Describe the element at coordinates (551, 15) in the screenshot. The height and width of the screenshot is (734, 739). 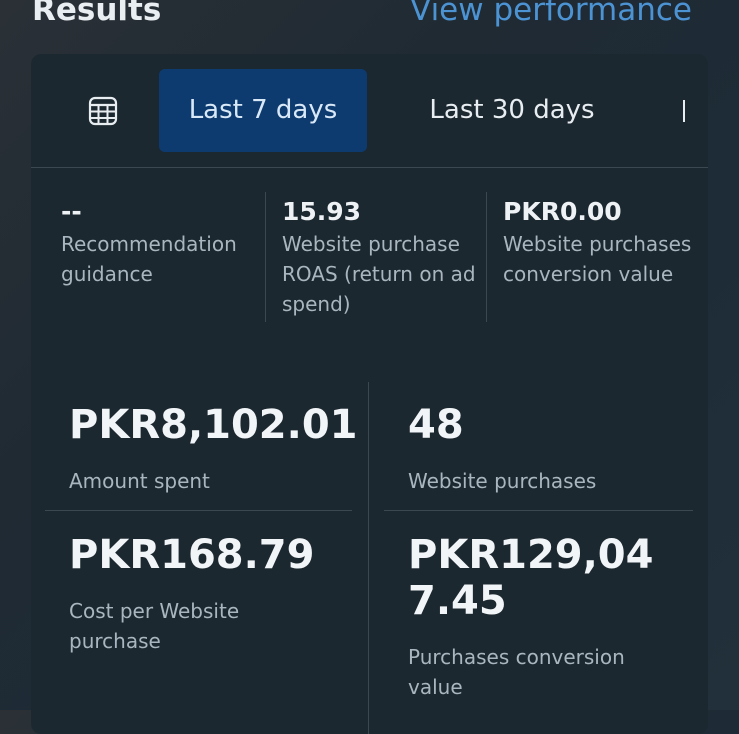
I see `view-performance-link: View performance` at that location.